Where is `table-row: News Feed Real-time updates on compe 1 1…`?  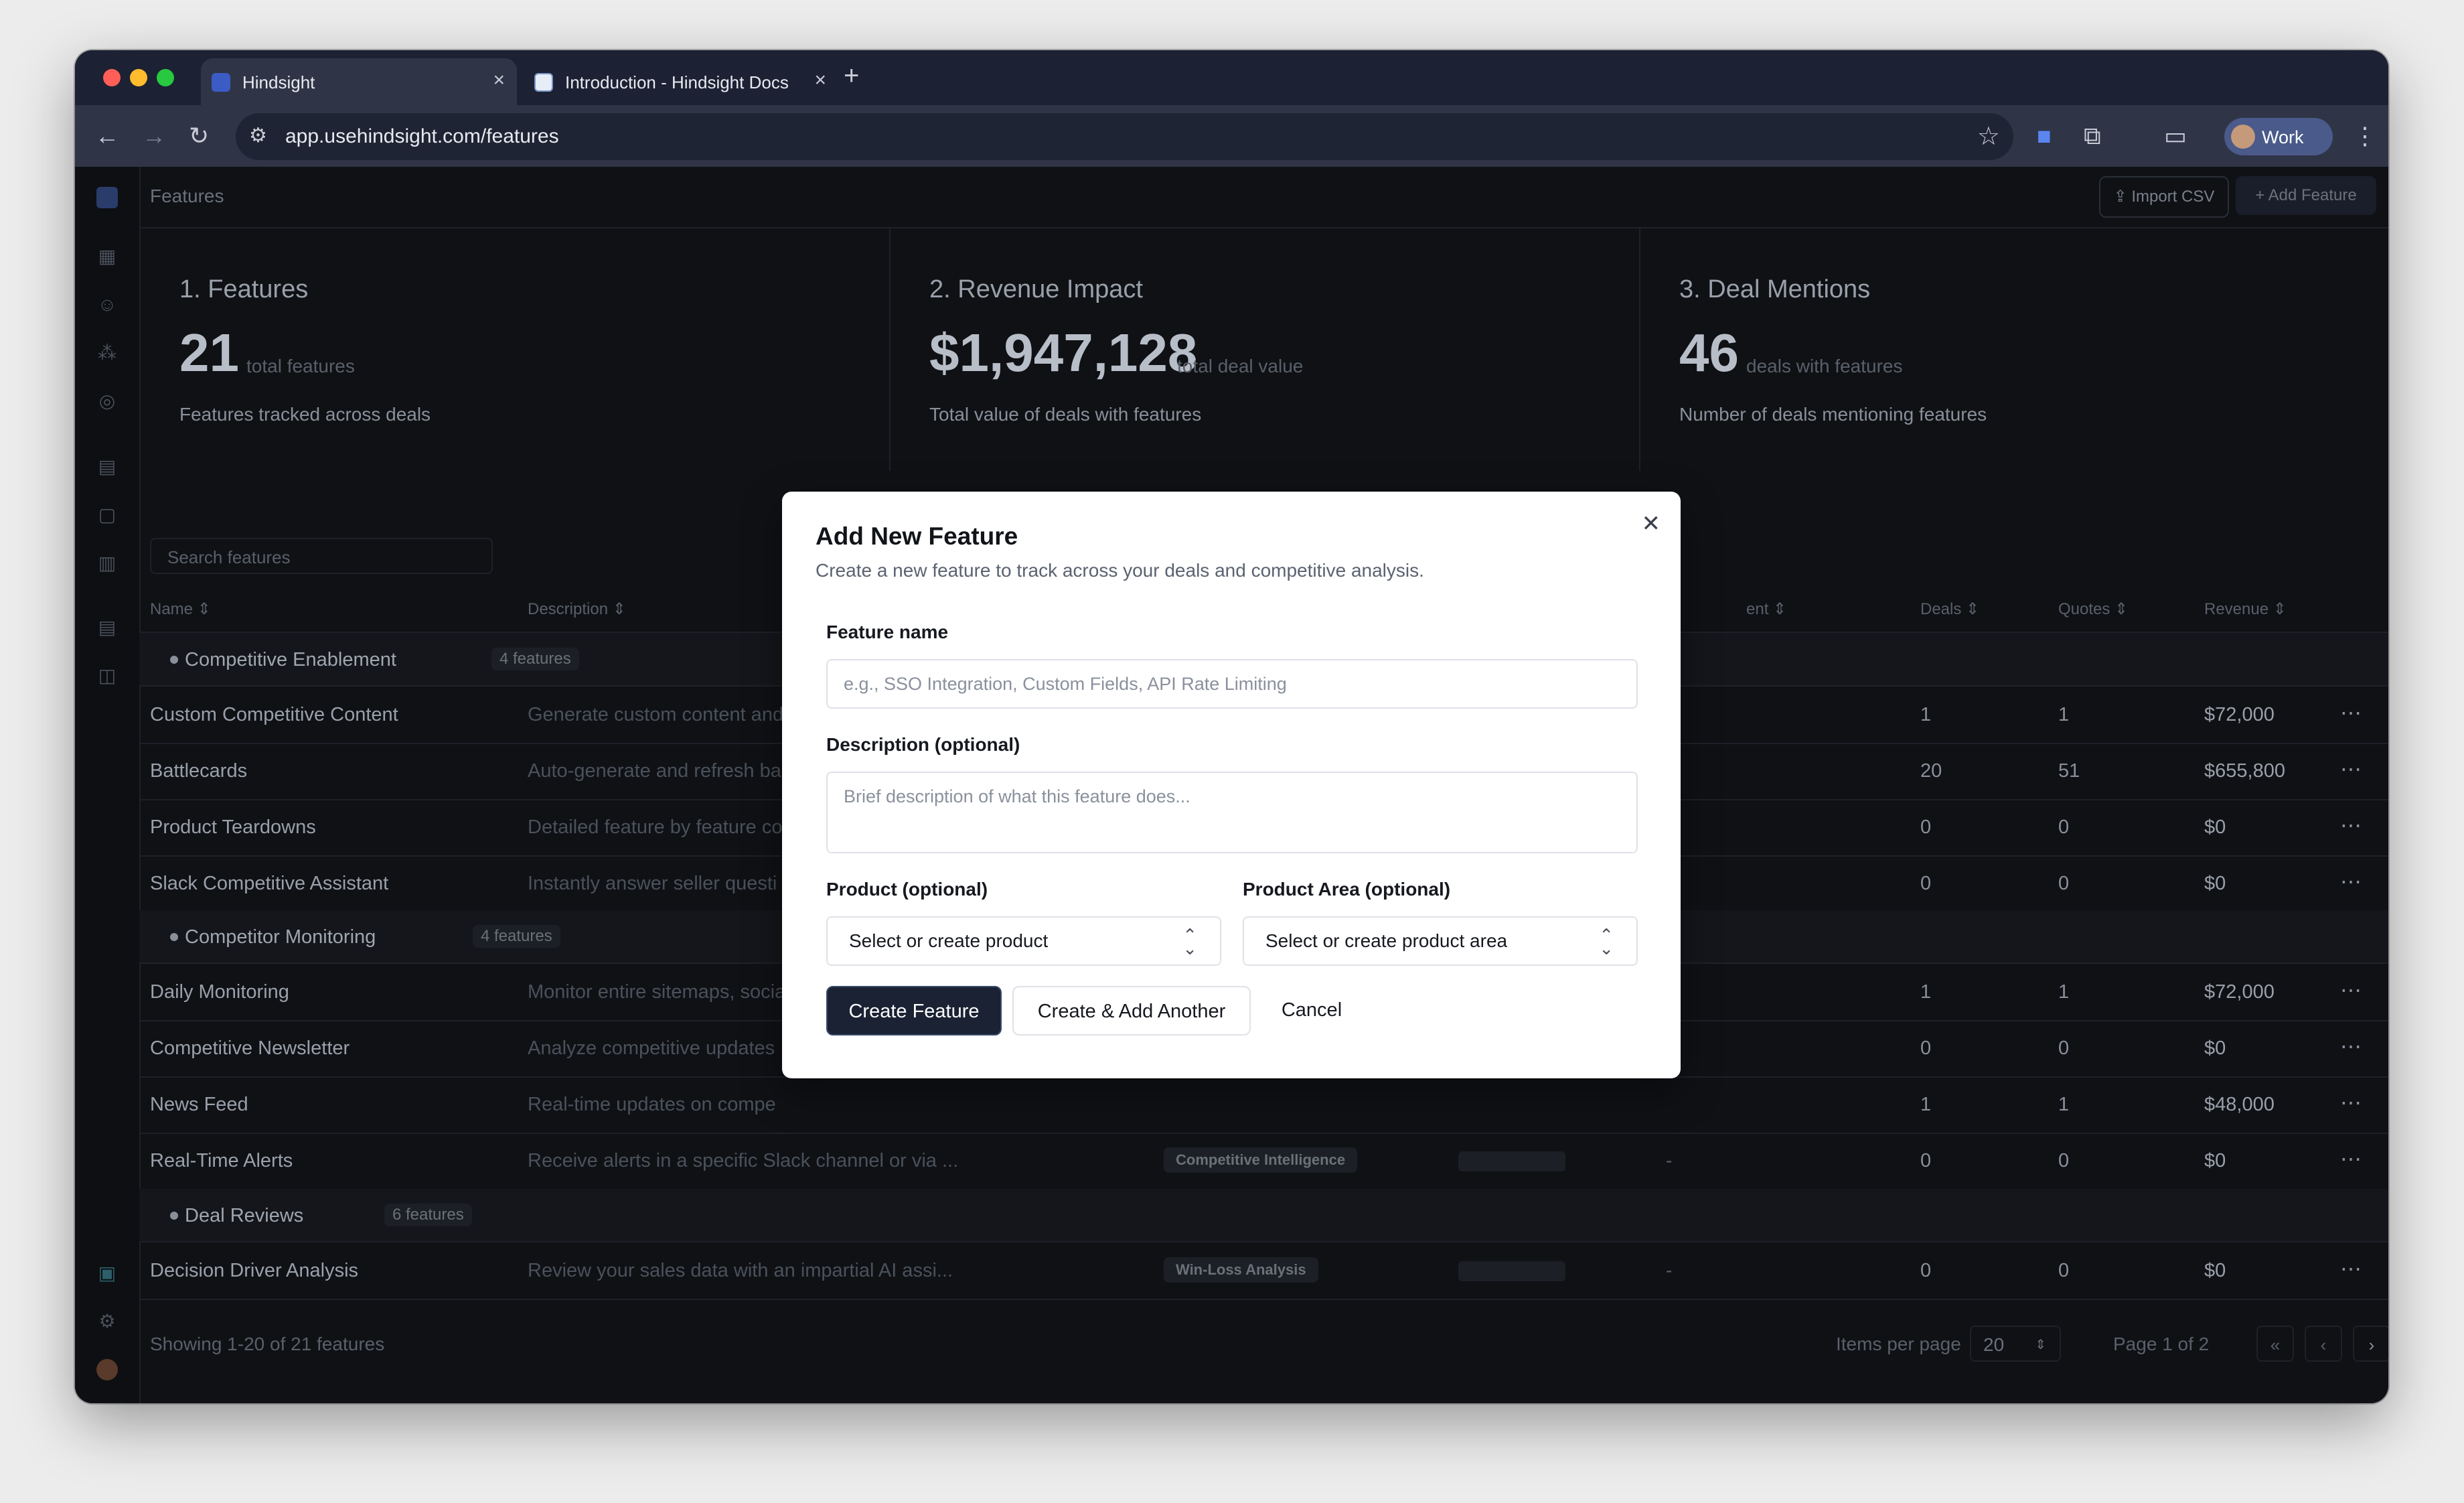
table-row: News Feed Real-time updates on compe 1 1… is located at coordinates (1263, 1105).